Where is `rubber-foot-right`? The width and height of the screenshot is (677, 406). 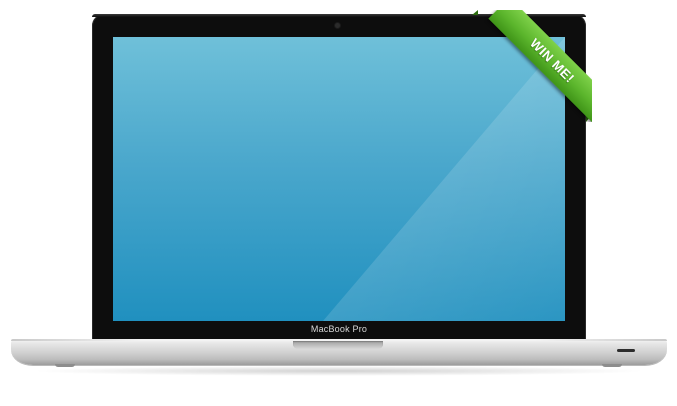
rubber-foot-right is located at coordinates (612, 365).